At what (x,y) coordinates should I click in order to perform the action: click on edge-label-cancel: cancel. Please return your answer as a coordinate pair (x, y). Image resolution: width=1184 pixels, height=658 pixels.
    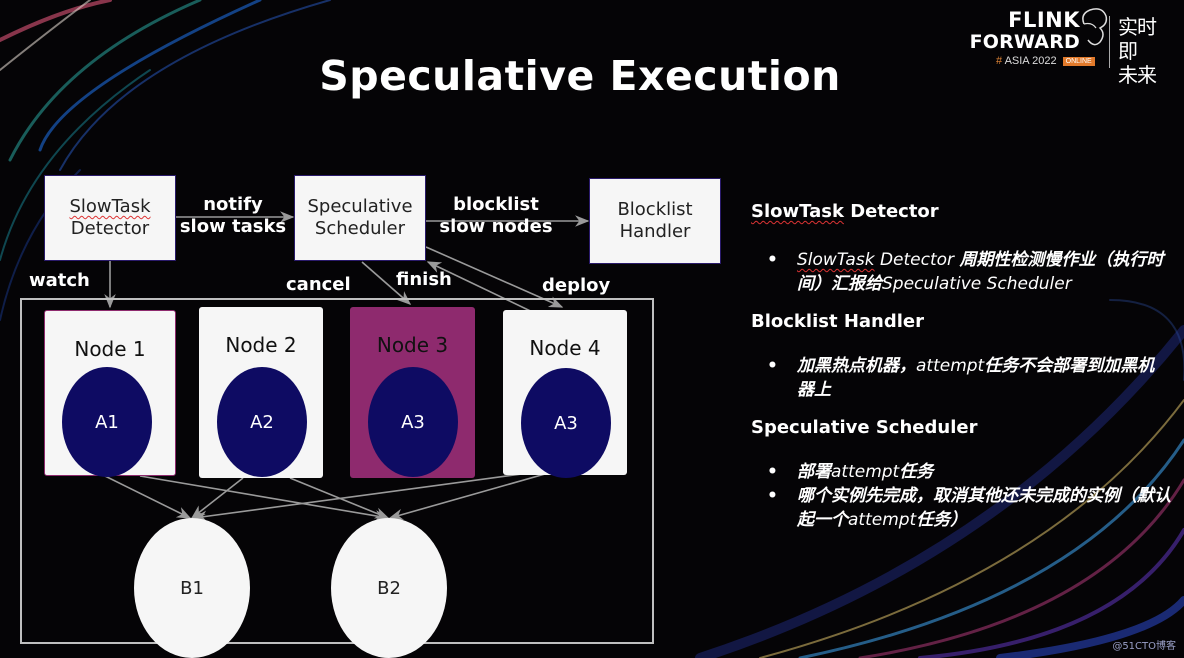
    Looking at the image, I should click on (318, 284).